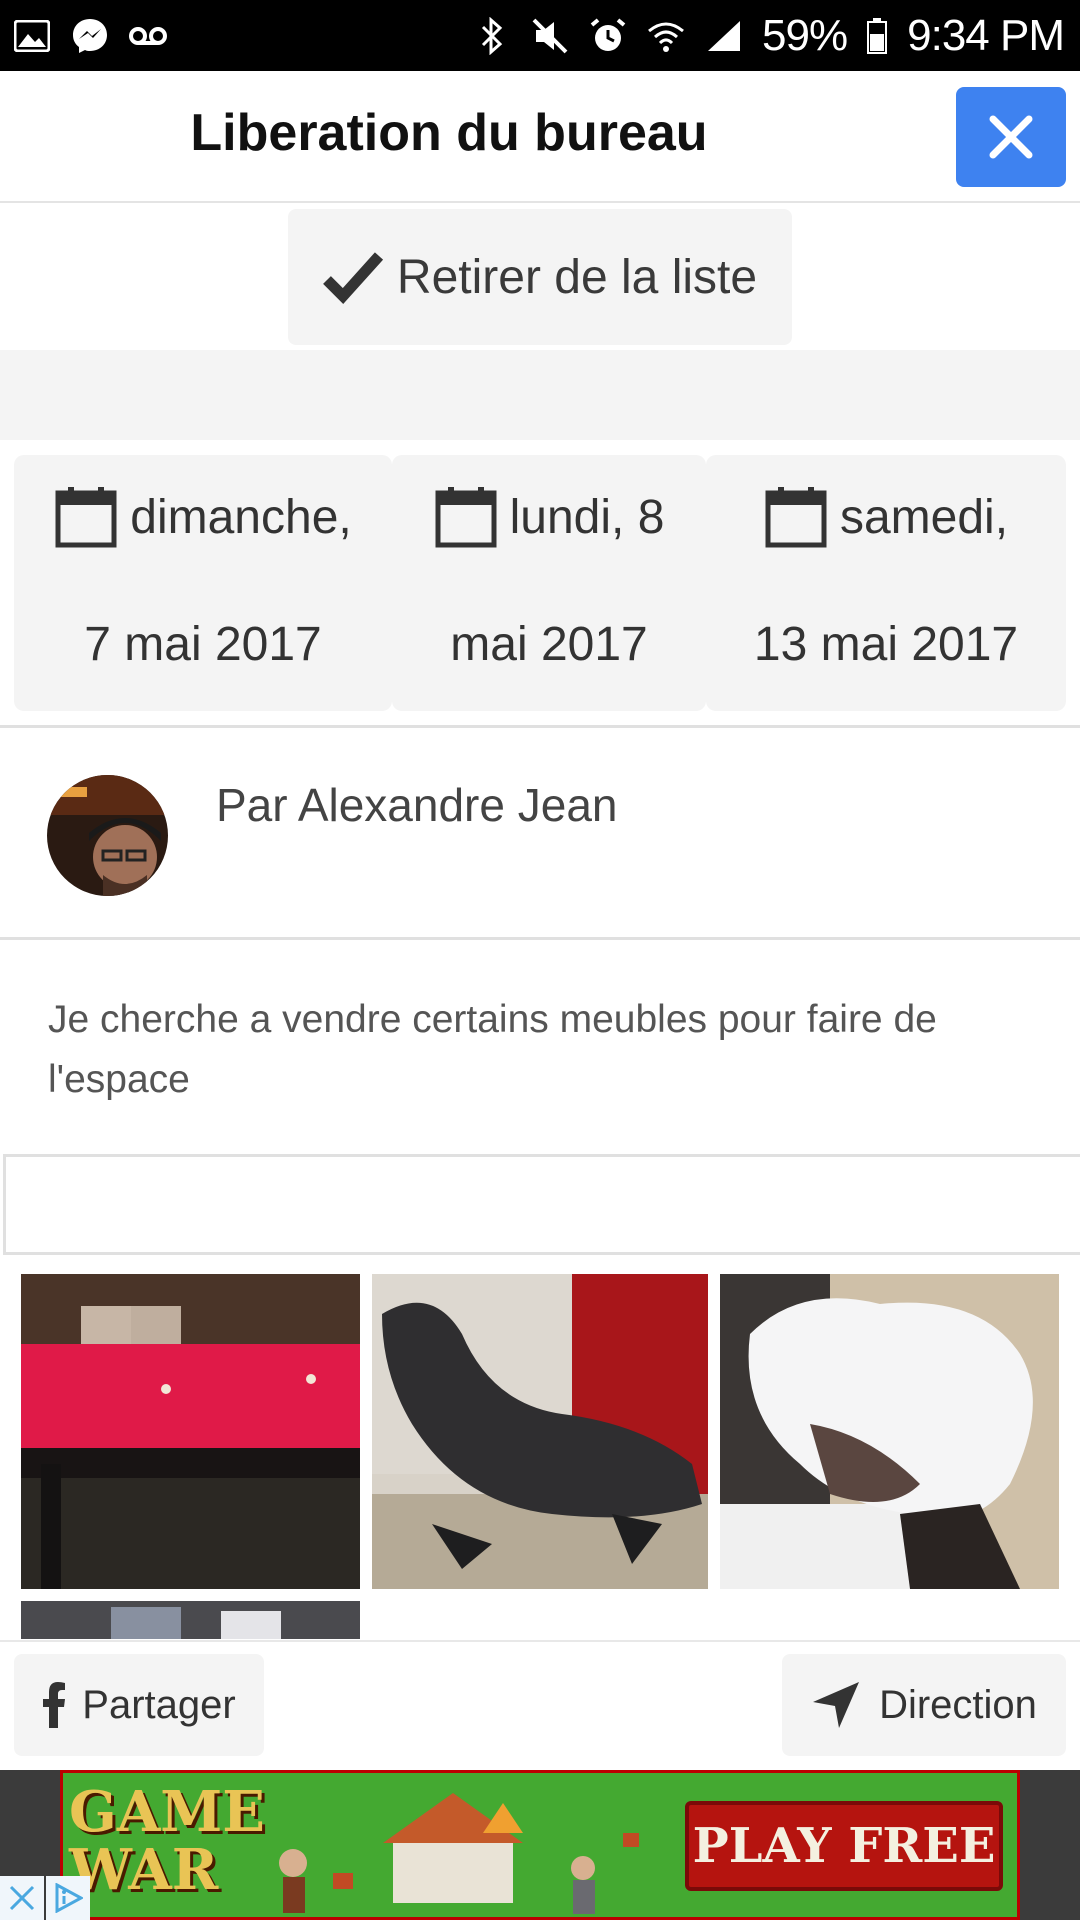 The width and height of the screenshot is (1080, 1920). I want to click on ad-info-button, so click(68, 1898).